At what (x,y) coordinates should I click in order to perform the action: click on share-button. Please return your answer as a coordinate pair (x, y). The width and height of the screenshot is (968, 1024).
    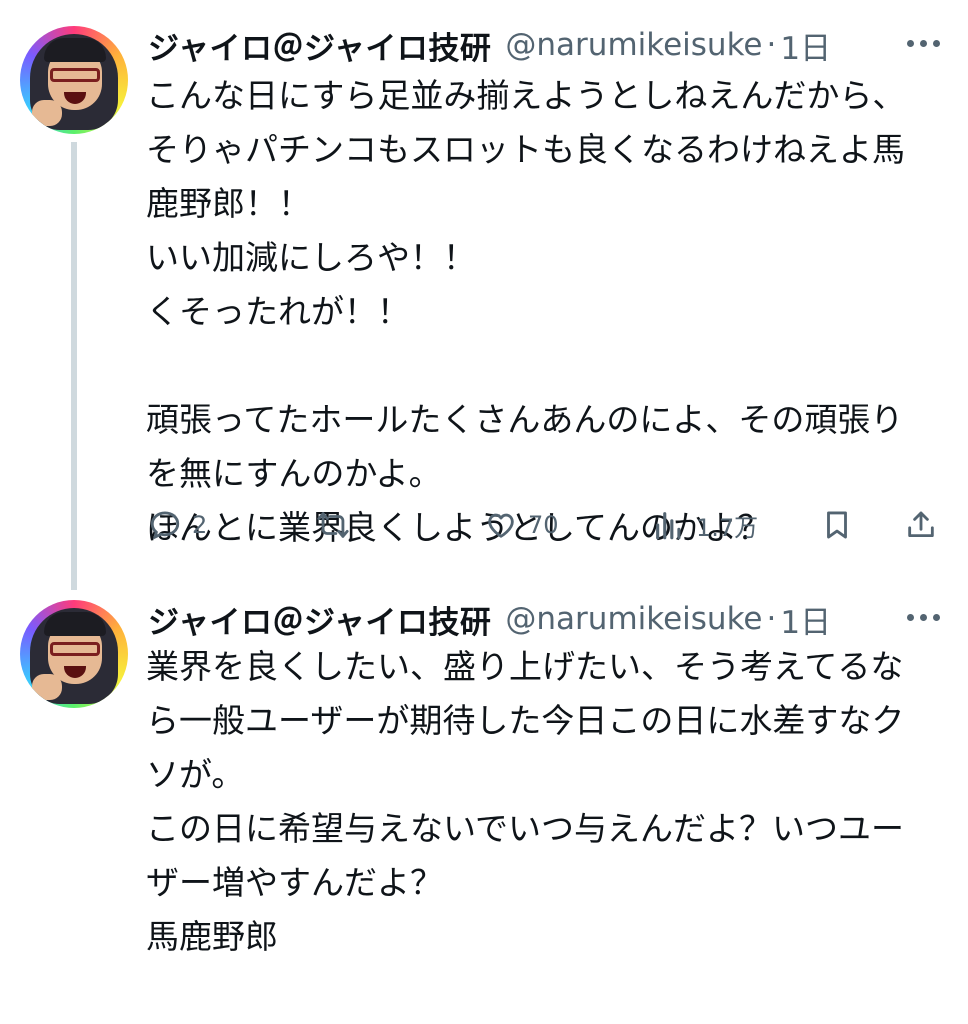
    Looking at the image, I should click on (921, 525).